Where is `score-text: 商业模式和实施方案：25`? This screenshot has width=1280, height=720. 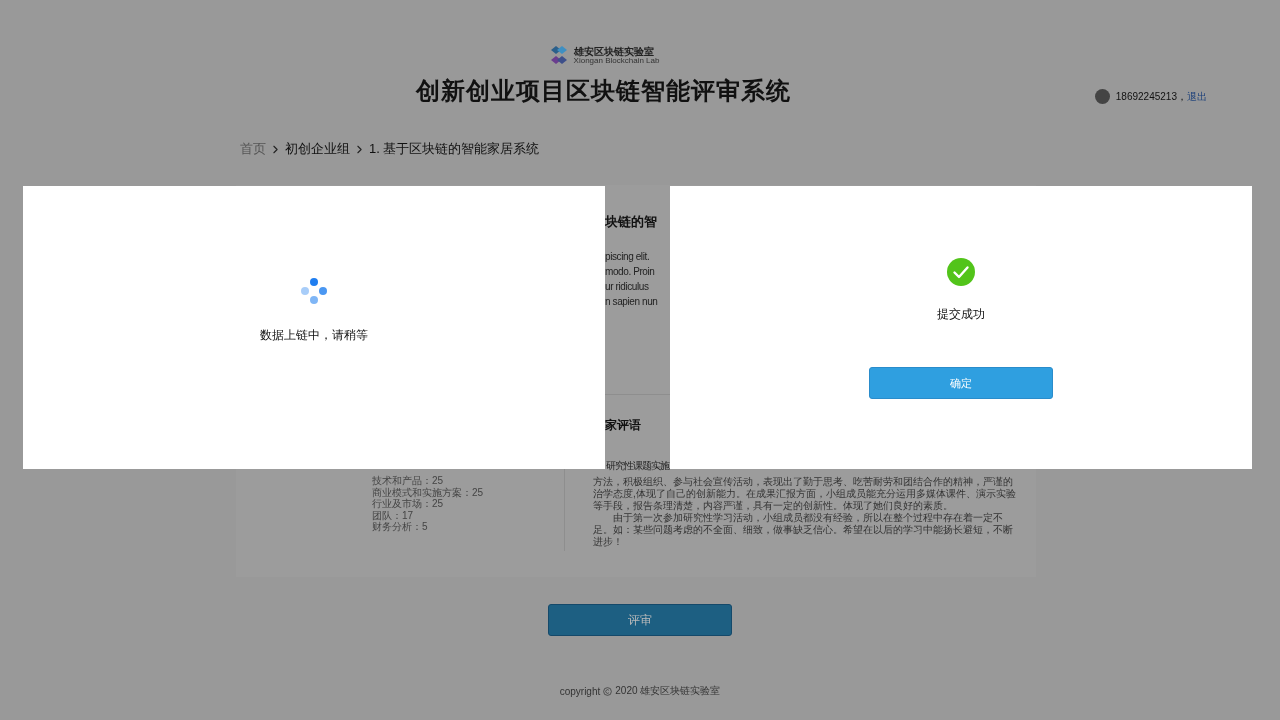
score-text: 商业模式和实施方案：25 is located at coordinates (428, 492).